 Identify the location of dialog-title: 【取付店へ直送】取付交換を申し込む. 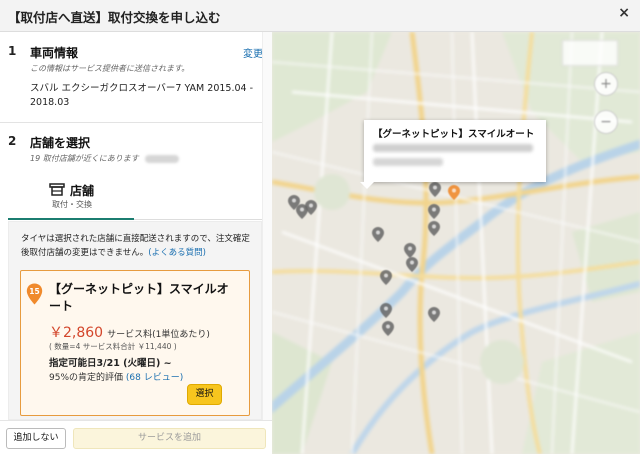
(114, 17).